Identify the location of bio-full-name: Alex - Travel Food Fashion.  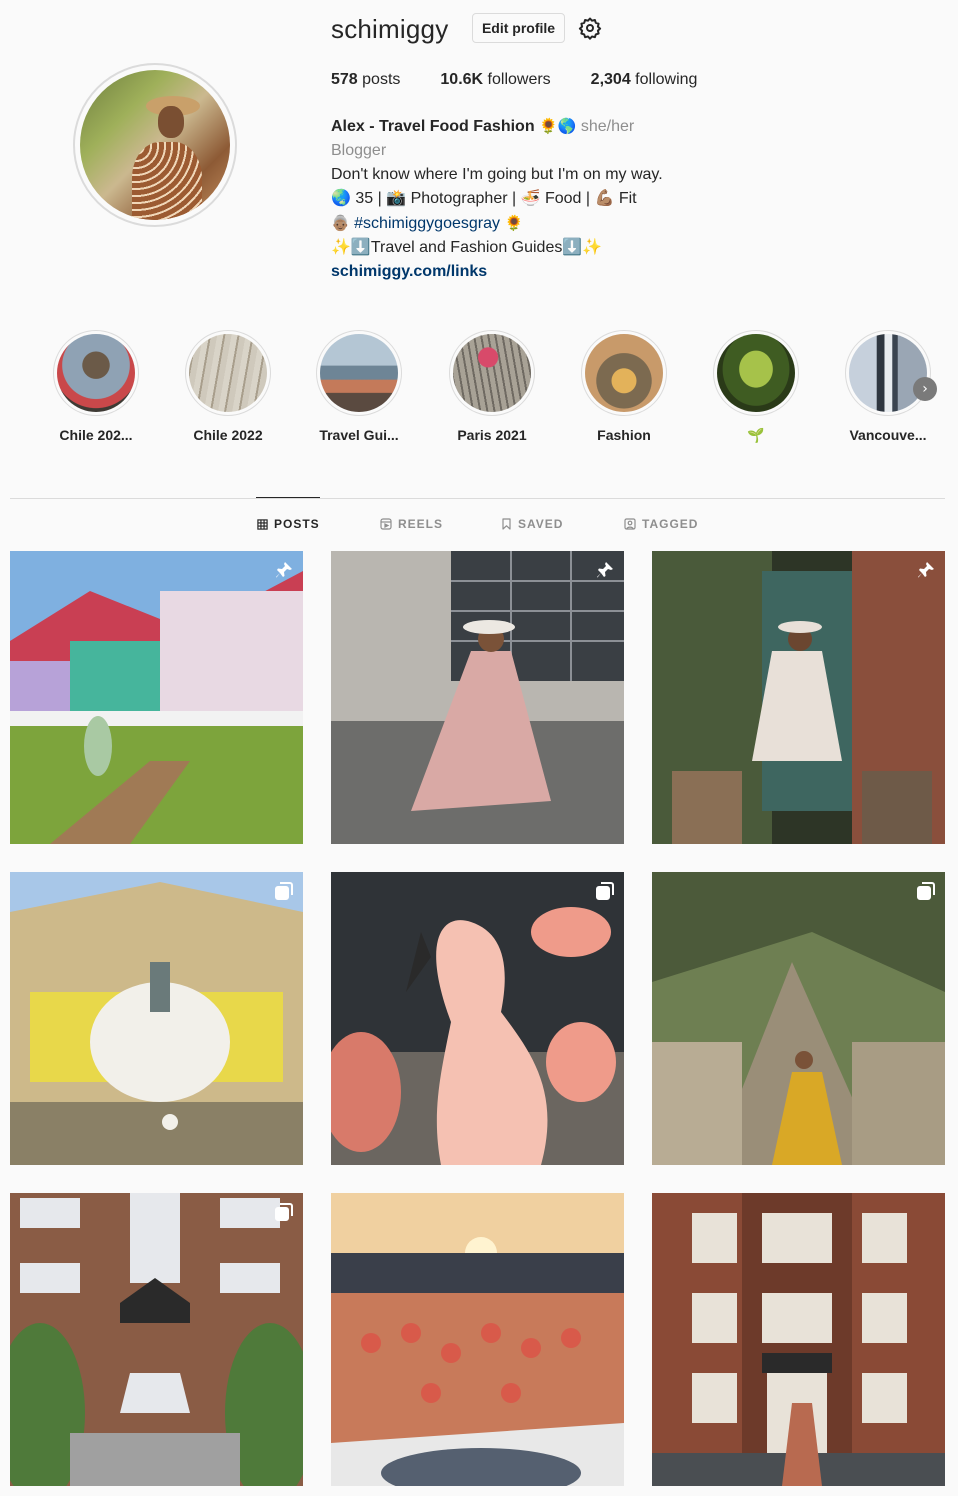
(433, 126).